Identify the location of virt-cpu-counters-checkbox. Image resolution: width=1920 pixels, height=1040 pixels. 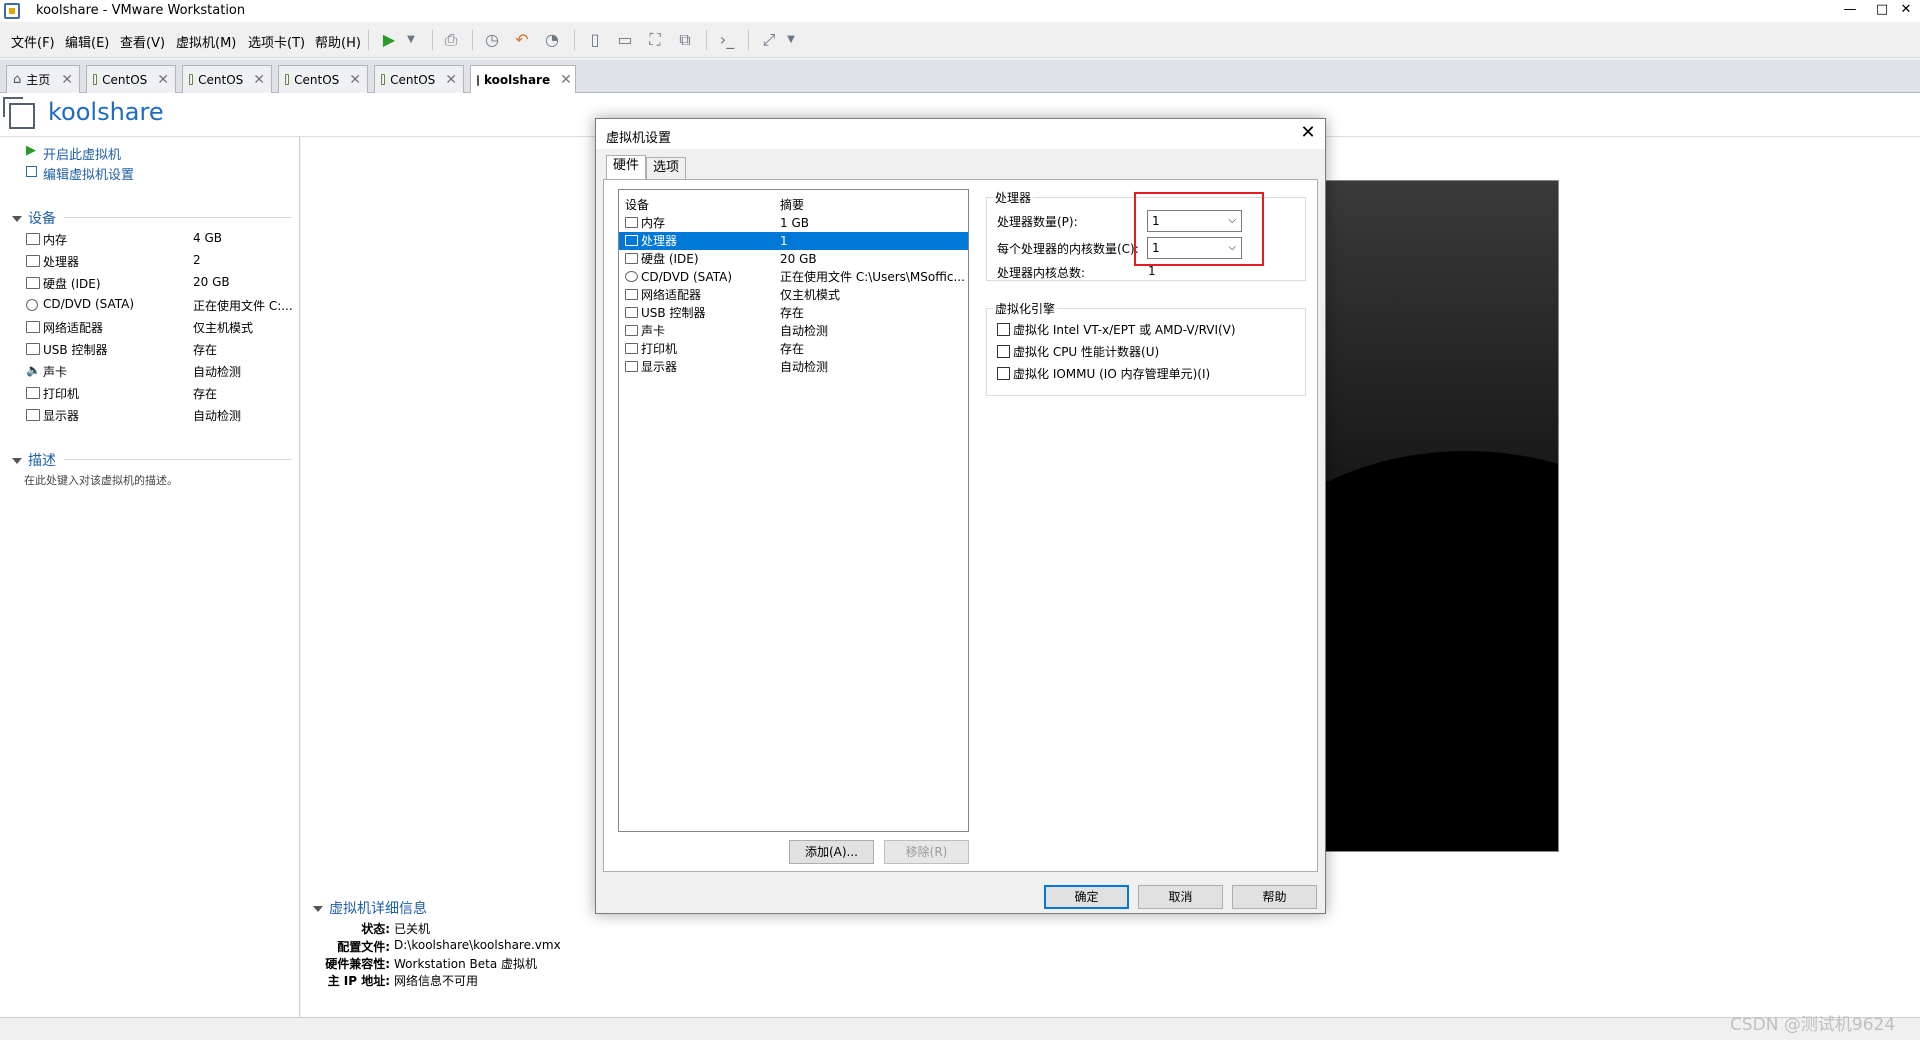
(1003, 351).